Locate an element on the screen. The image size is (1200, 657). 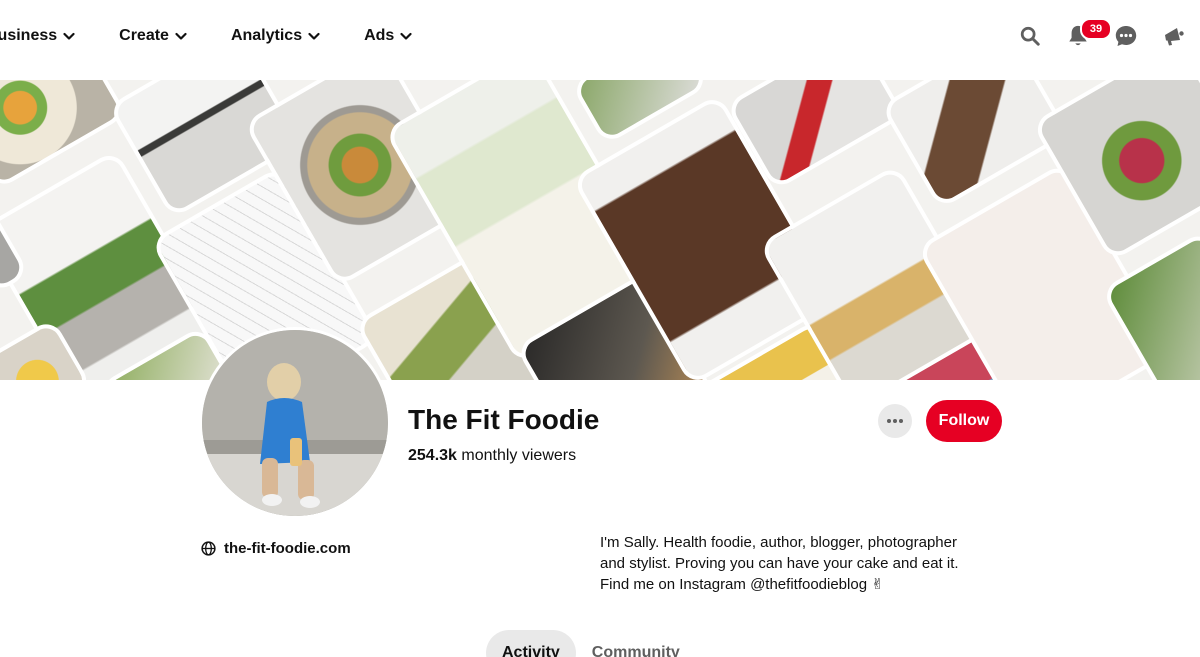
nav-menu-ads: Ads is located at coordinates (388, 36).